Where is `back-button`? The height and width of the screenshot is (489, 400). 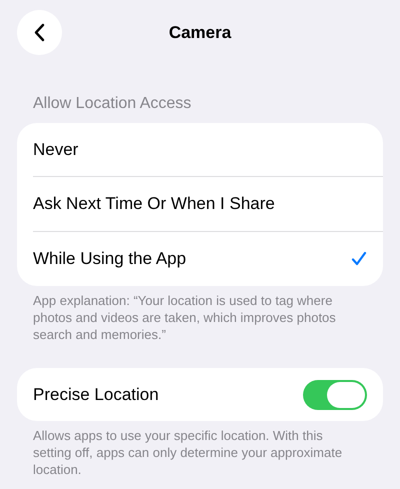 back-button is located at coordinates (39, 32).